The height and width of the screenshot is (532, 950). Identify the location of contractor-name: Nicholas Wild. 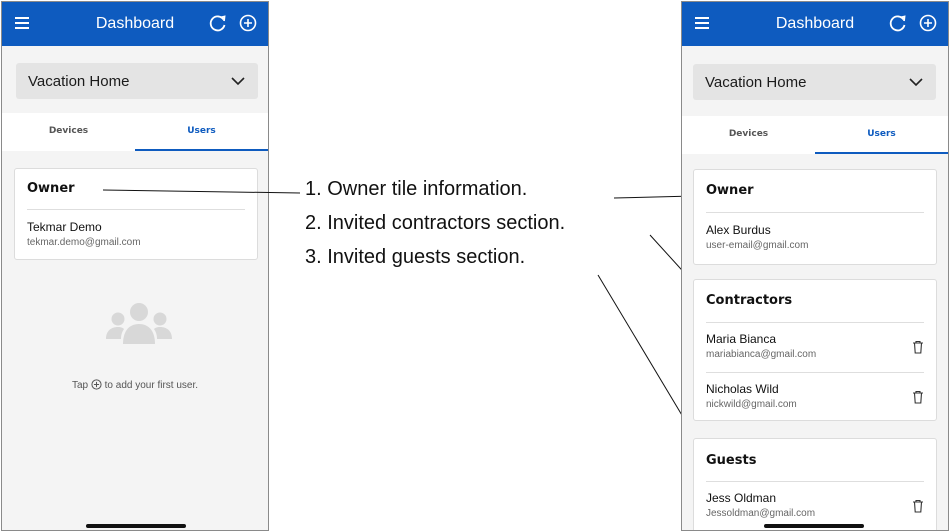
(742, 389).